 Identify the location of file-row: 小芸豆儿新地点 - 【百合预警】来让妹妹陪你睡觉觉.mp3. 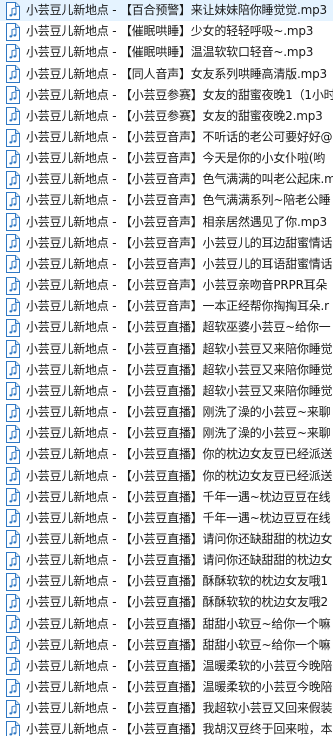
(166, 11).